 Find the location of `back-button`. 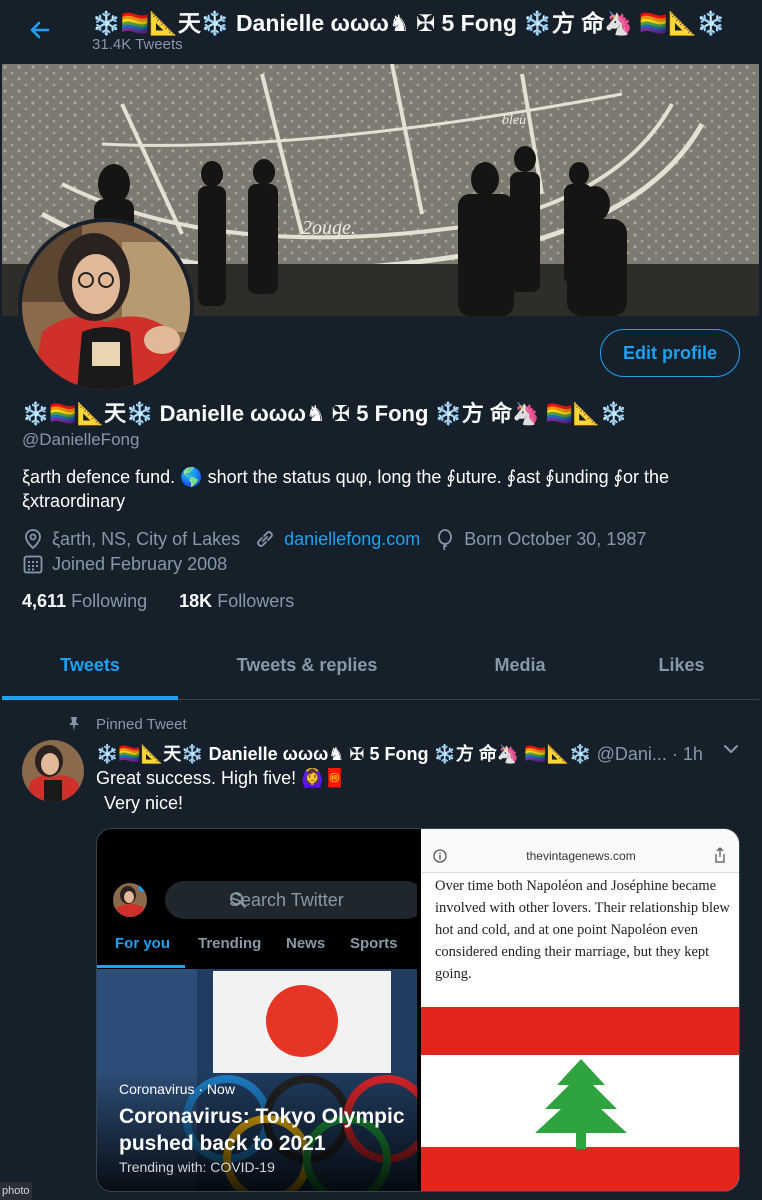

back-button is located at coordinates (40, 30).